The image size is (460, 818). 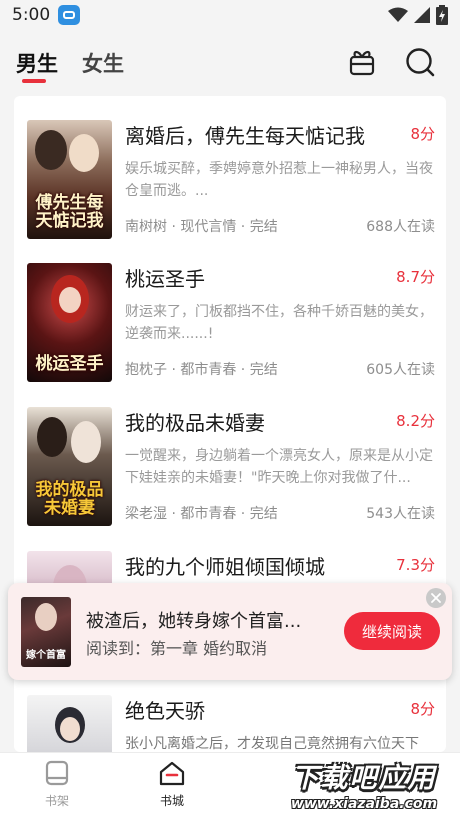 What do you see at coordinates (422, 15) in the screenshot?
I see `signal-icon` at bounding box center [422, 15].